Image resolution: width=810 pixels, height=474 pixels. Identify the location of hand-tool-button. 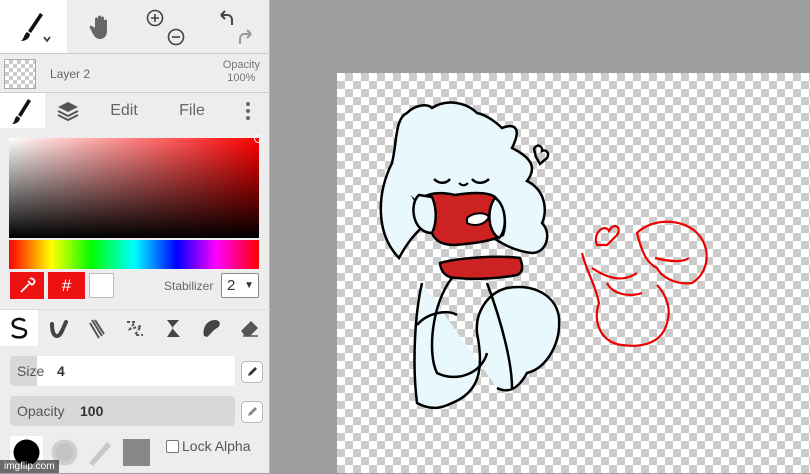
(100, 26).